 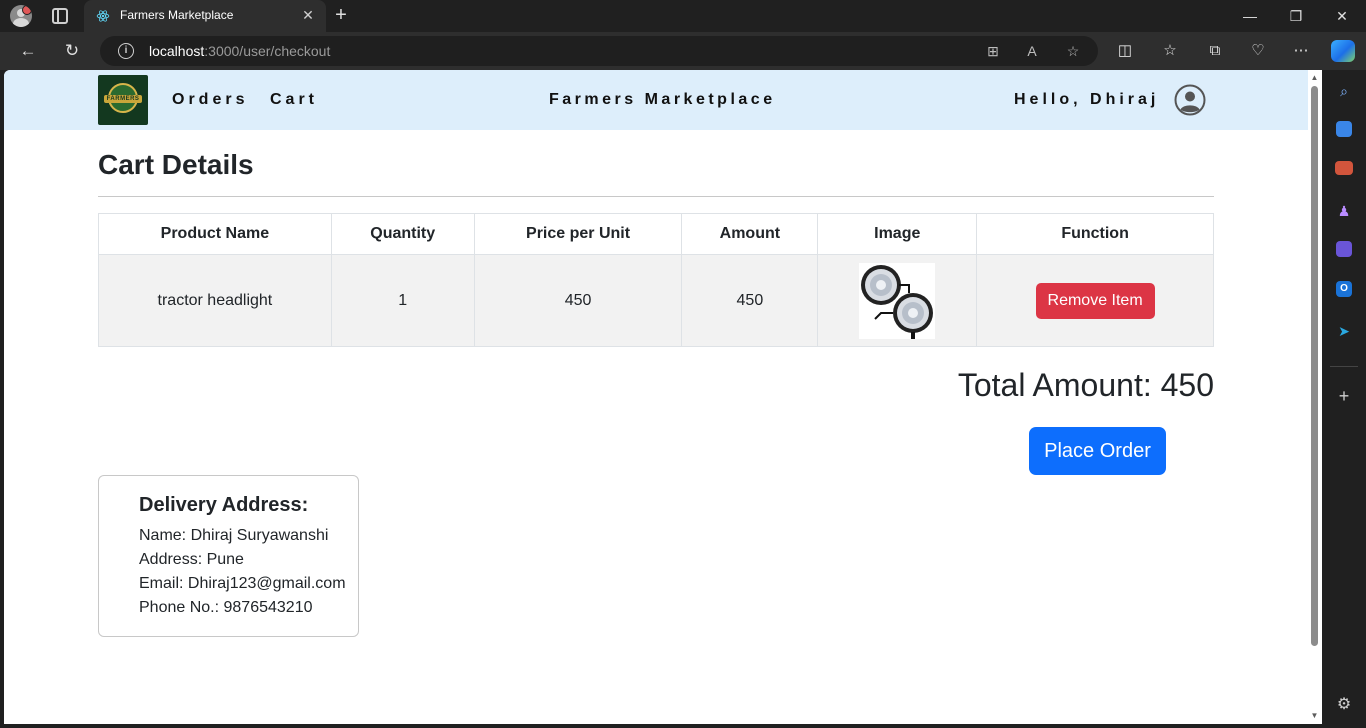 I want to click on refresh-icon: ↻, so click(x=72, y=51).